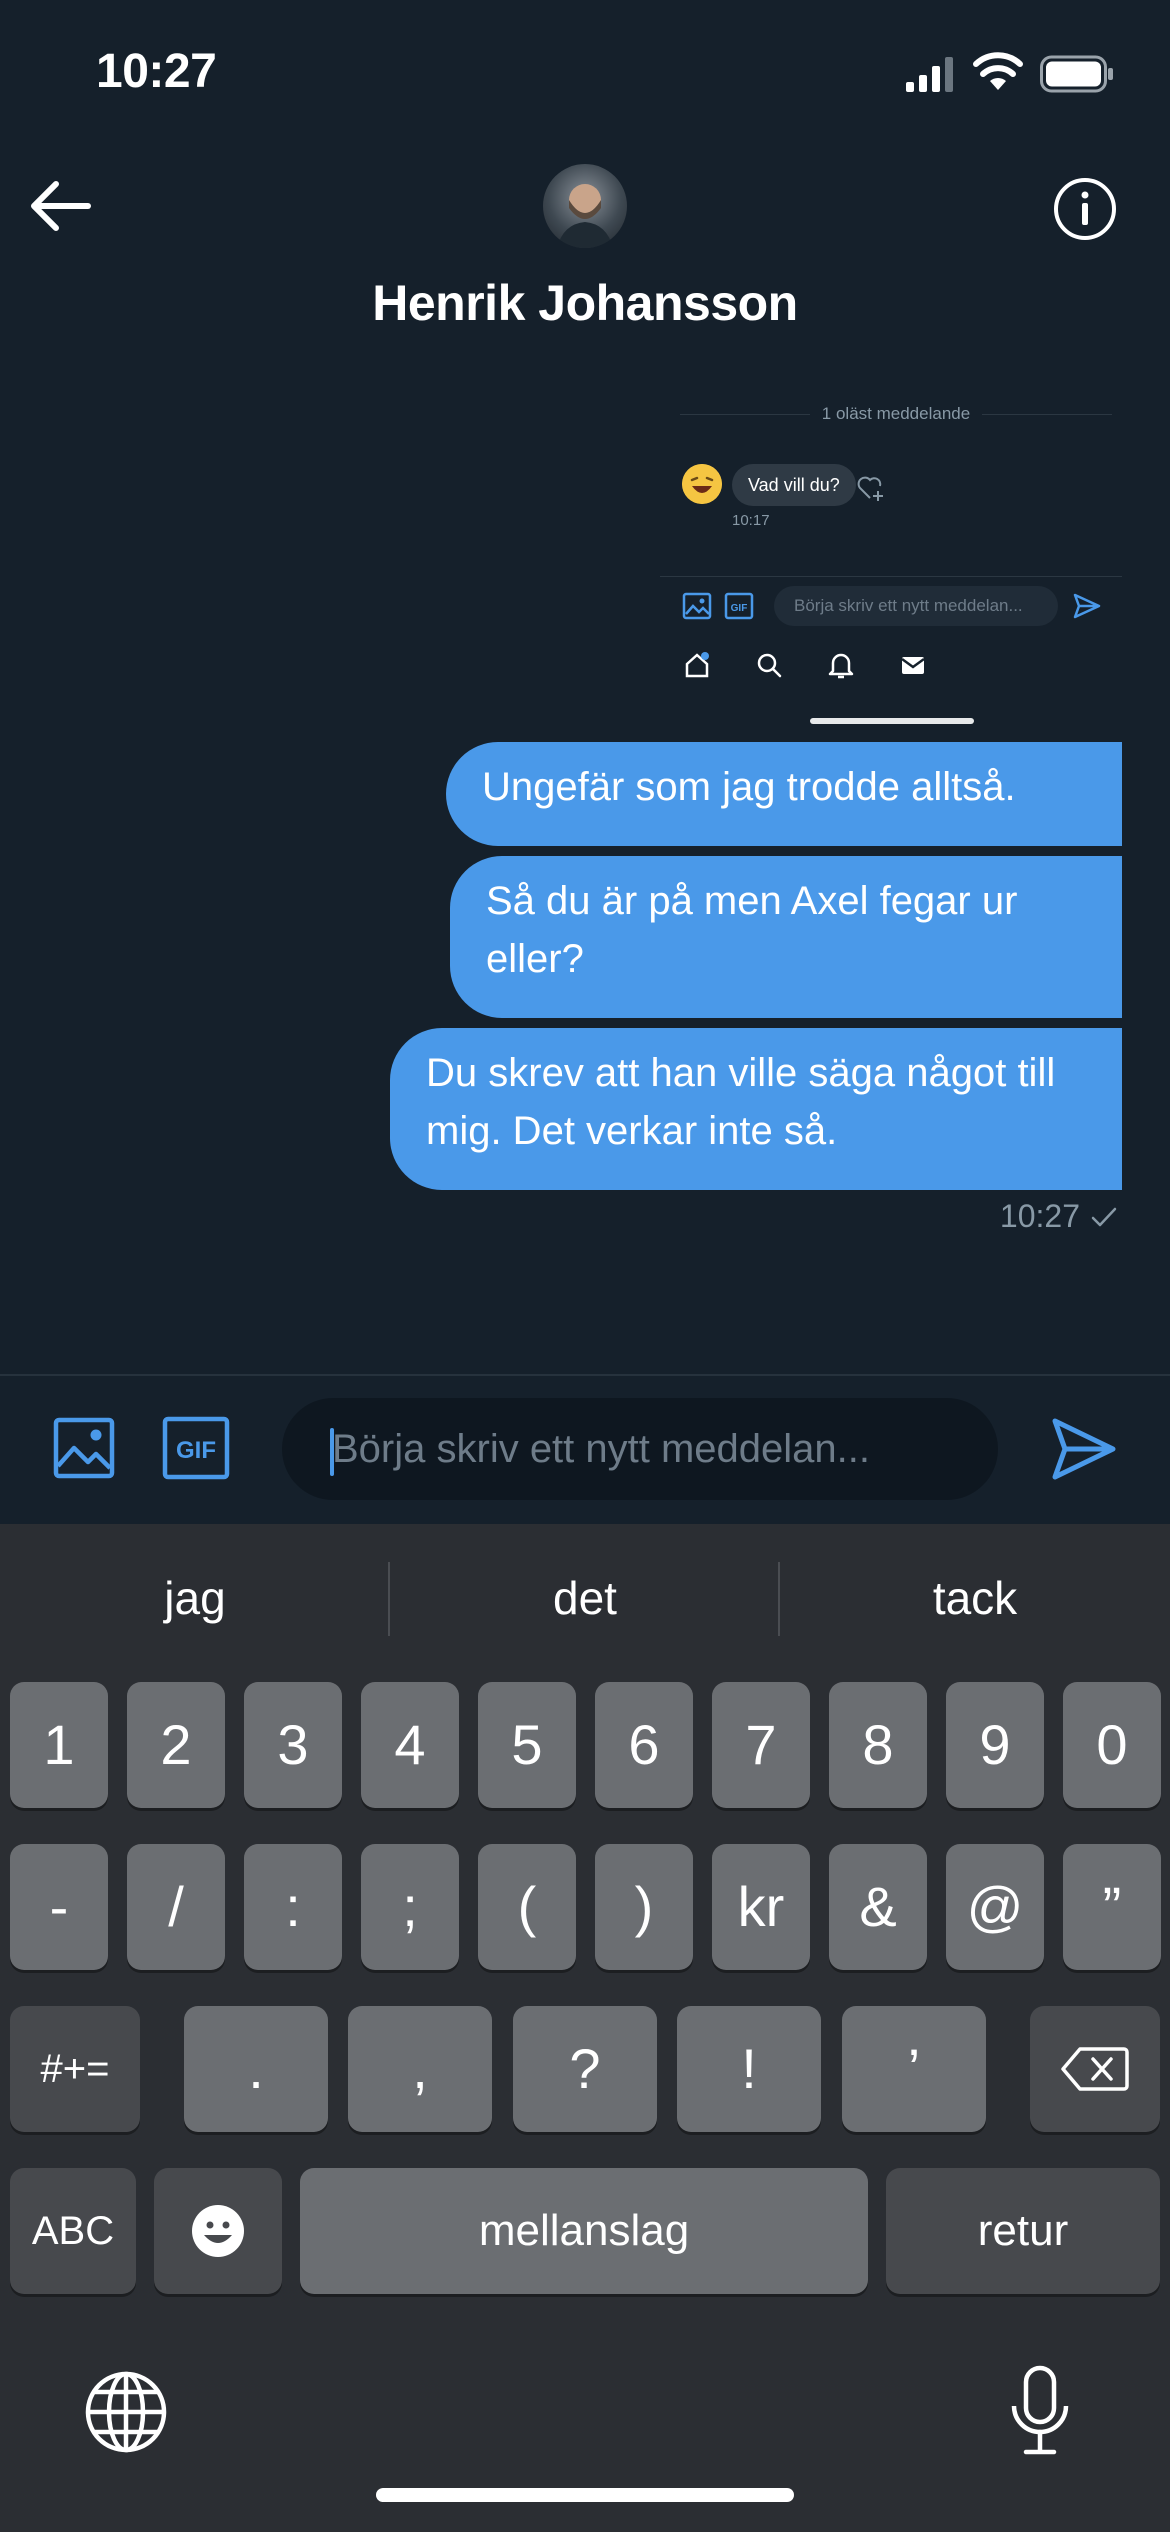  Describe the element at coordinates (1112, 1745) in the screenshot. I see `key-0: 0` at that location.